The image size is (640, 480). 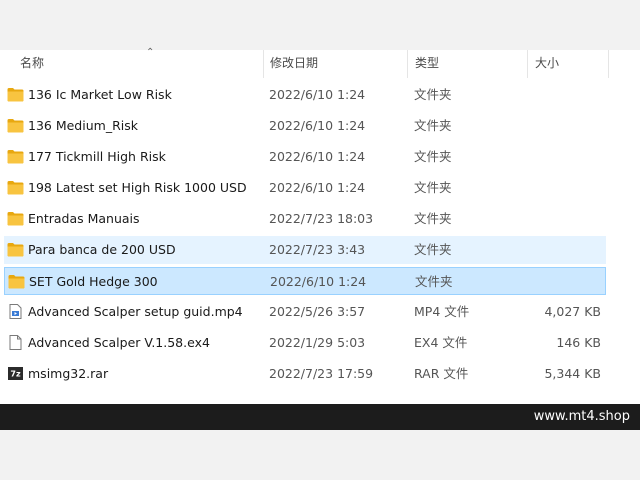 I want to click on svg-text: 7z, so click(x=15, y=374).